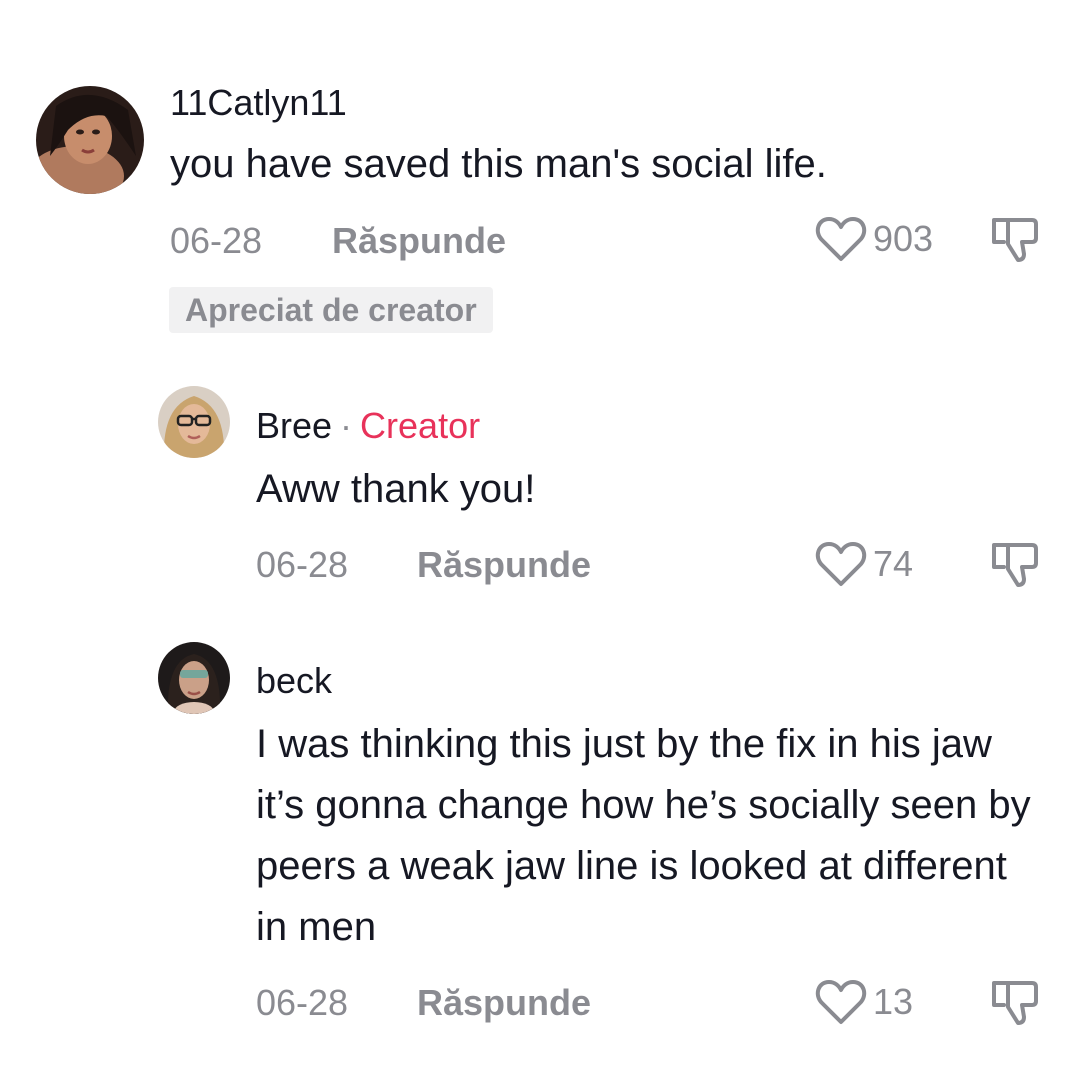 The width and height of the screenshot is (1080, 1073). I want to click on username-text: Bree, so click(294, 425).